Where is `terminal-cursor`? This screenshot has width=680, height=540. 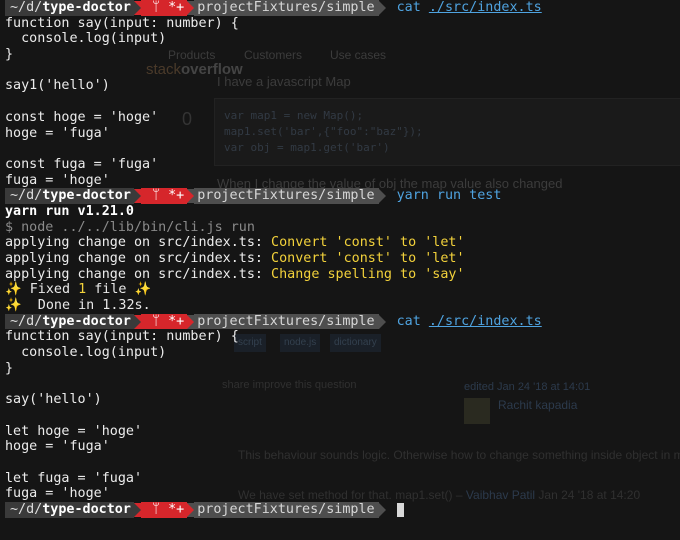 terminal-cursor is located at coordinates (400, 509).